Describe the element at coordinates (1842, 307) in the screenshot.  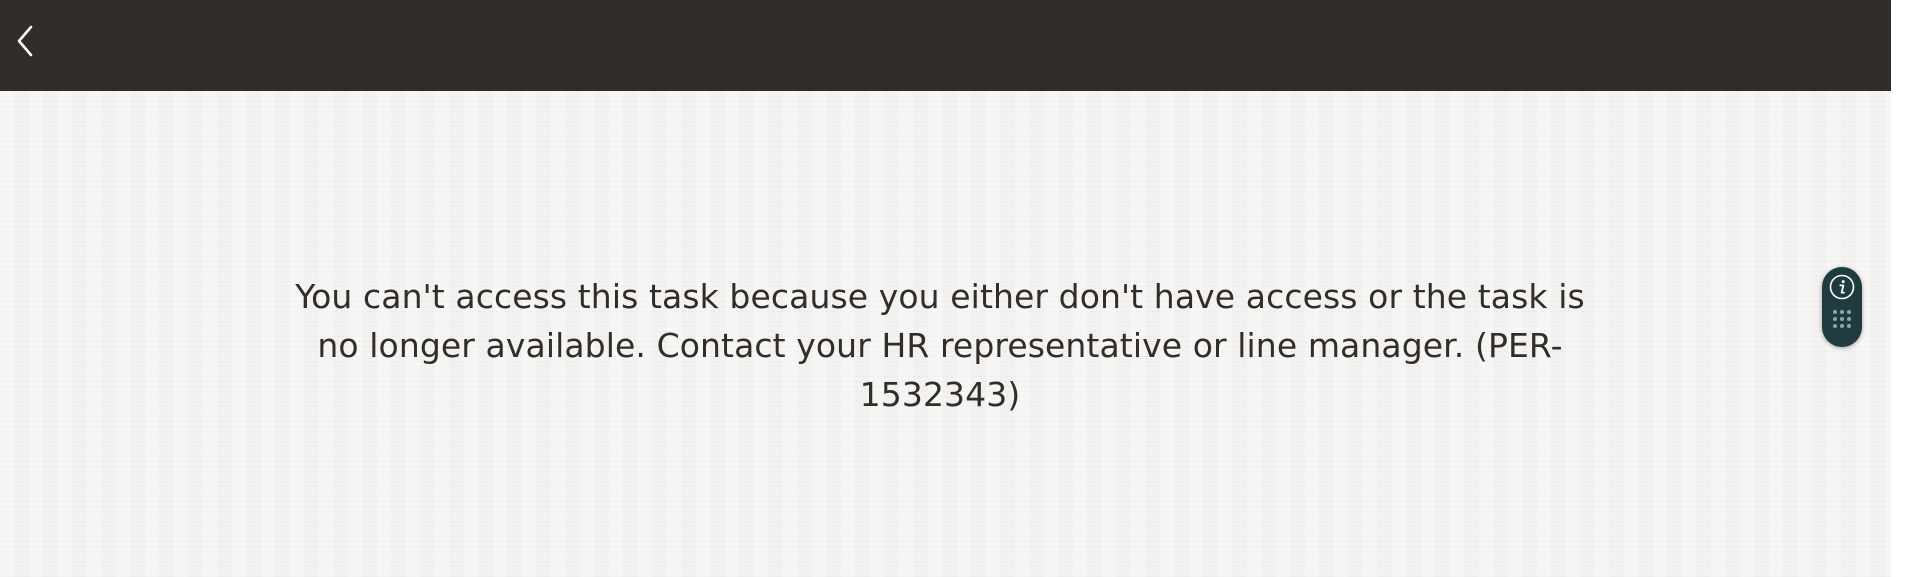
I see `help-widget` at that location.